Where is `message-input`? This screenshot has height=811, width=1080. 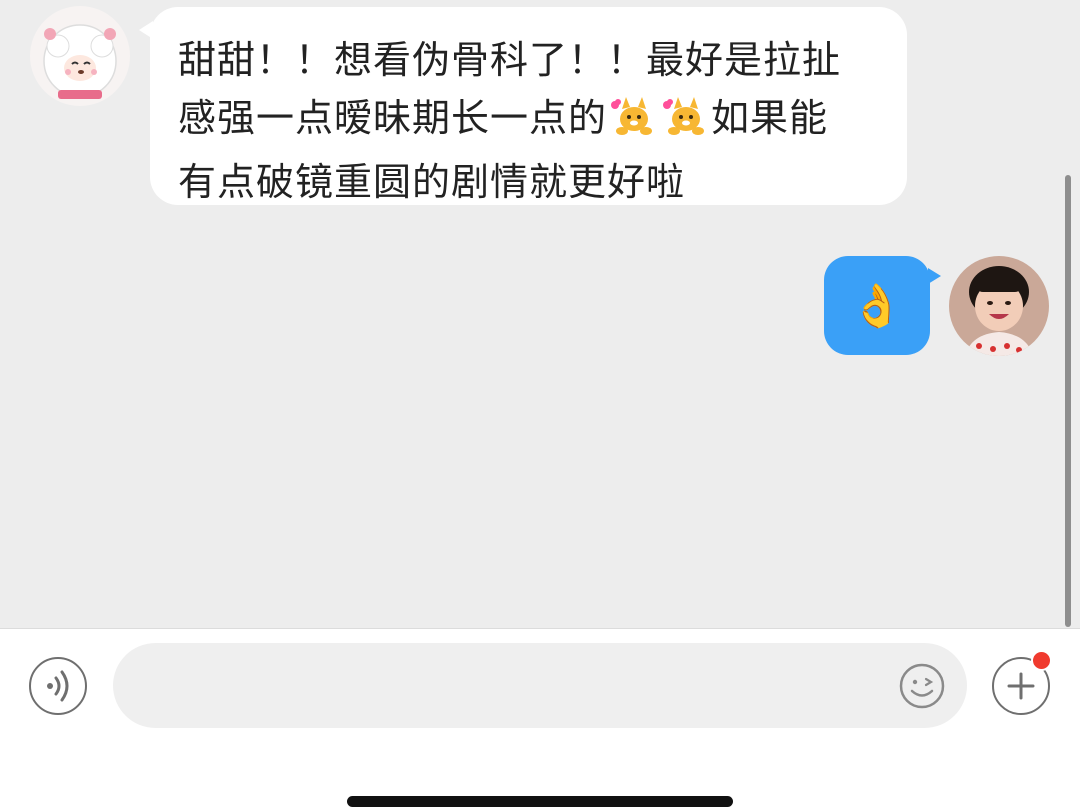 message-input is located at coordinates (540, 685).